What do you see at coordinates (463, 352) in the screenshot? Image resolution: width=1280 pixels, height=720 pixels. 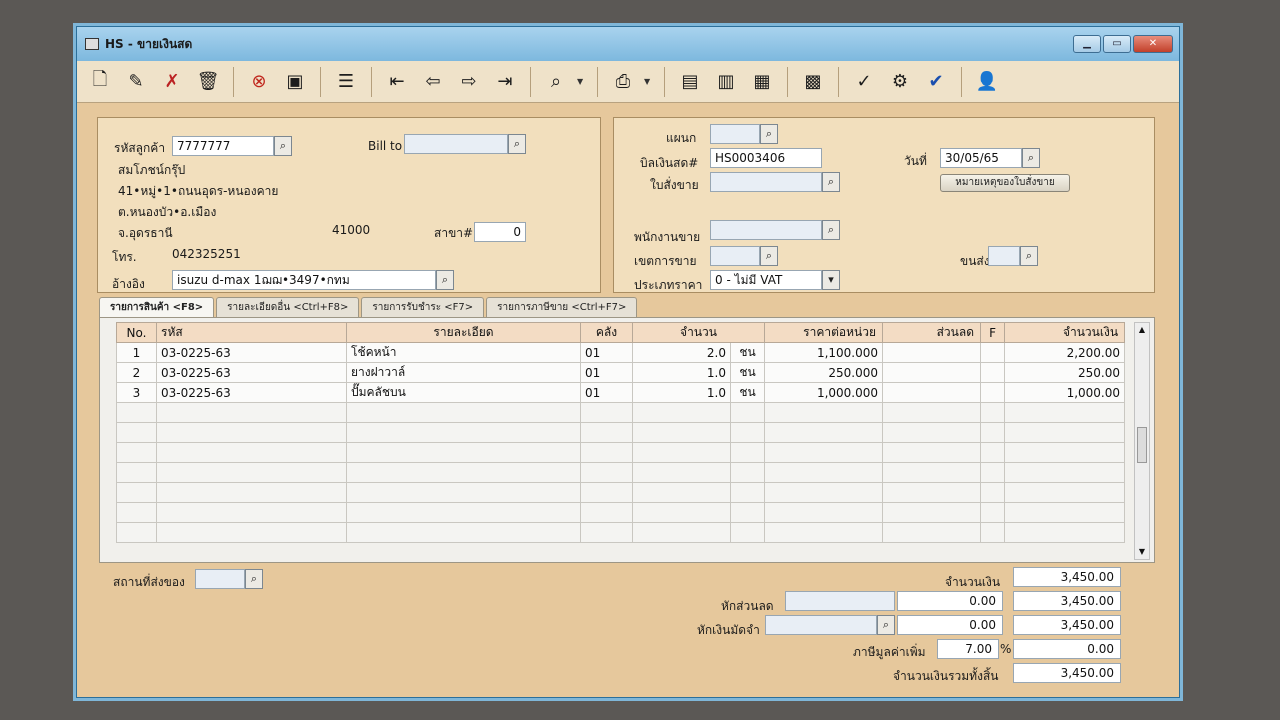 I see `table-cell-desc: โช้คหน้า` at bounding box center [463, 352].